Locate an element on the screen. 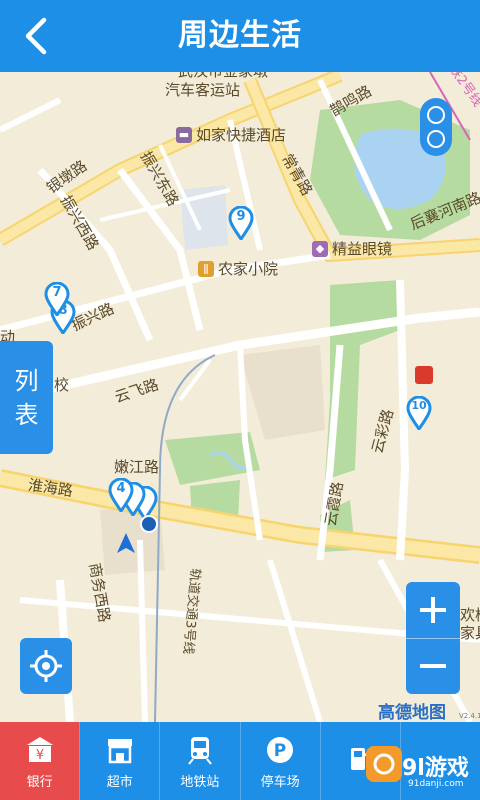 This screenshot has height=800, width=480. restaurant-icon: ǁ is located at coordinates (206, 268).